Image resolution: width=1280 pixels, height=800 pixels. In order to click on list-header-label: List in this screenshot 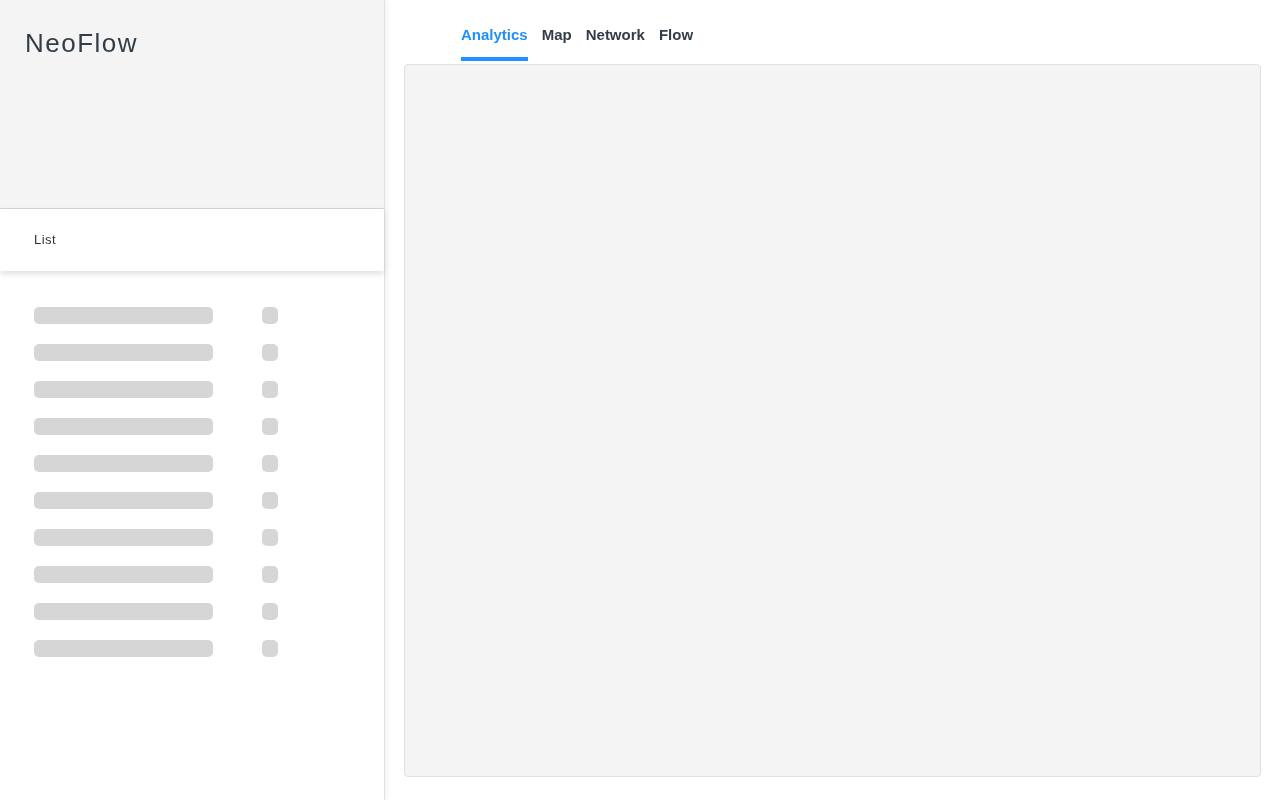, I will do `click(45, 240)`.